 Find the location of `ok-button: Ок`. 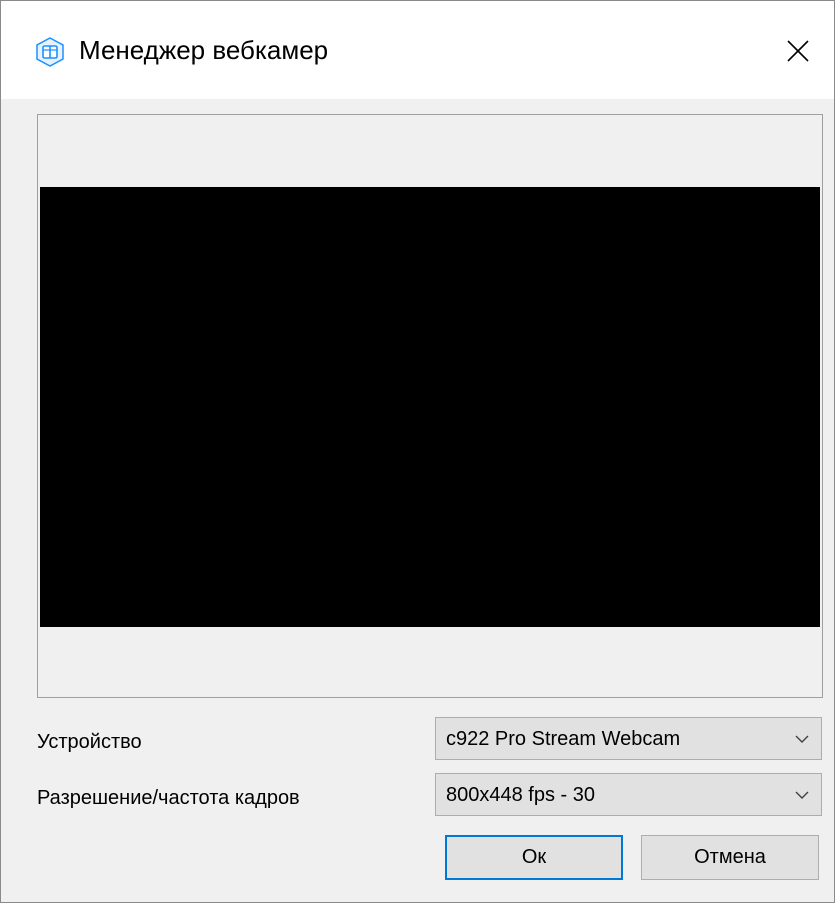

ok-button: Ок is located at coordinates (534, 857).